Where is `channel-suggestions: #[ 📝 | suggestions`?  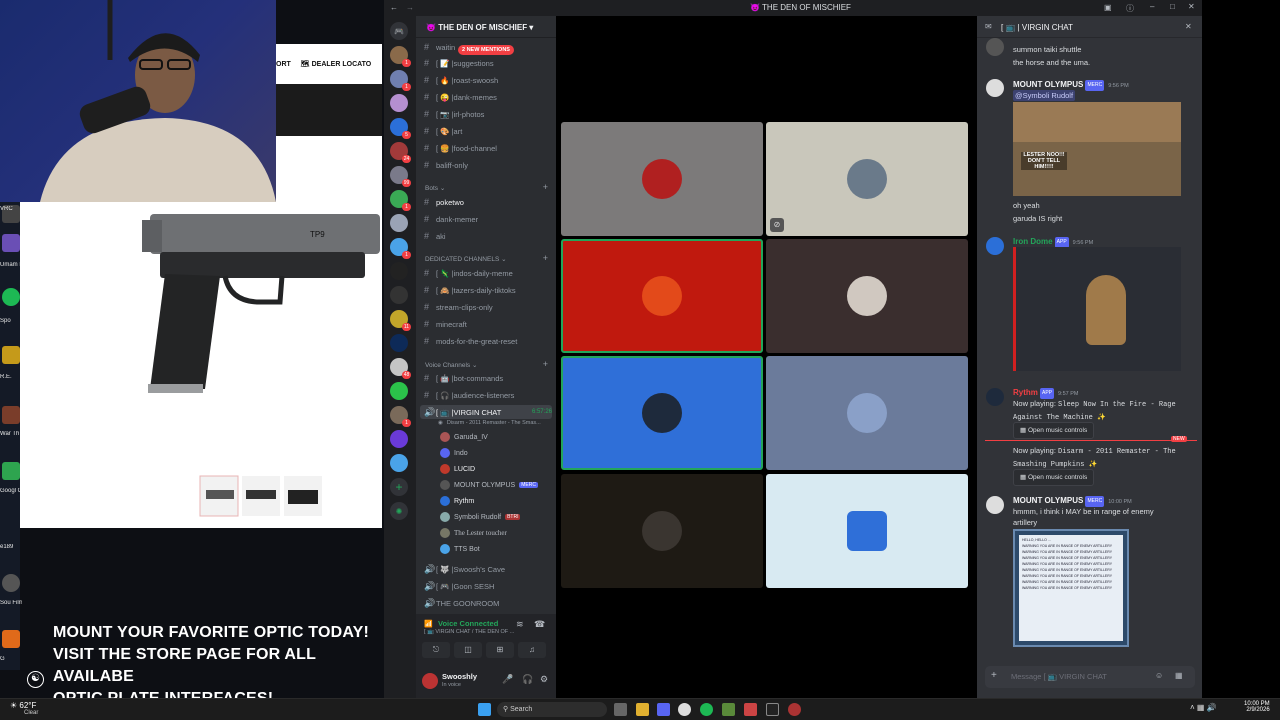 channel-suggestions: #[ 📝 | suggestions is located at coordinates (489, 63).